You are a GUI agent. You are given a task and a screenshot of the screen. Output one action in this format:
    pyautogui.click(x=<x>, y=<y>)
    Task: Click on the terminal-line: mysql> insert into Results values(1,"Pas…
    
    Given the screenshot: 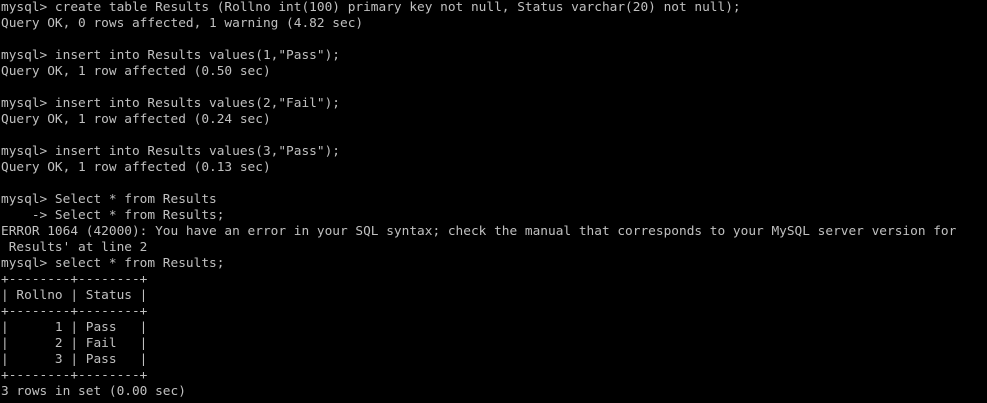 What is the action you would take?
    pyautogui.click(x=170, y=55)
    